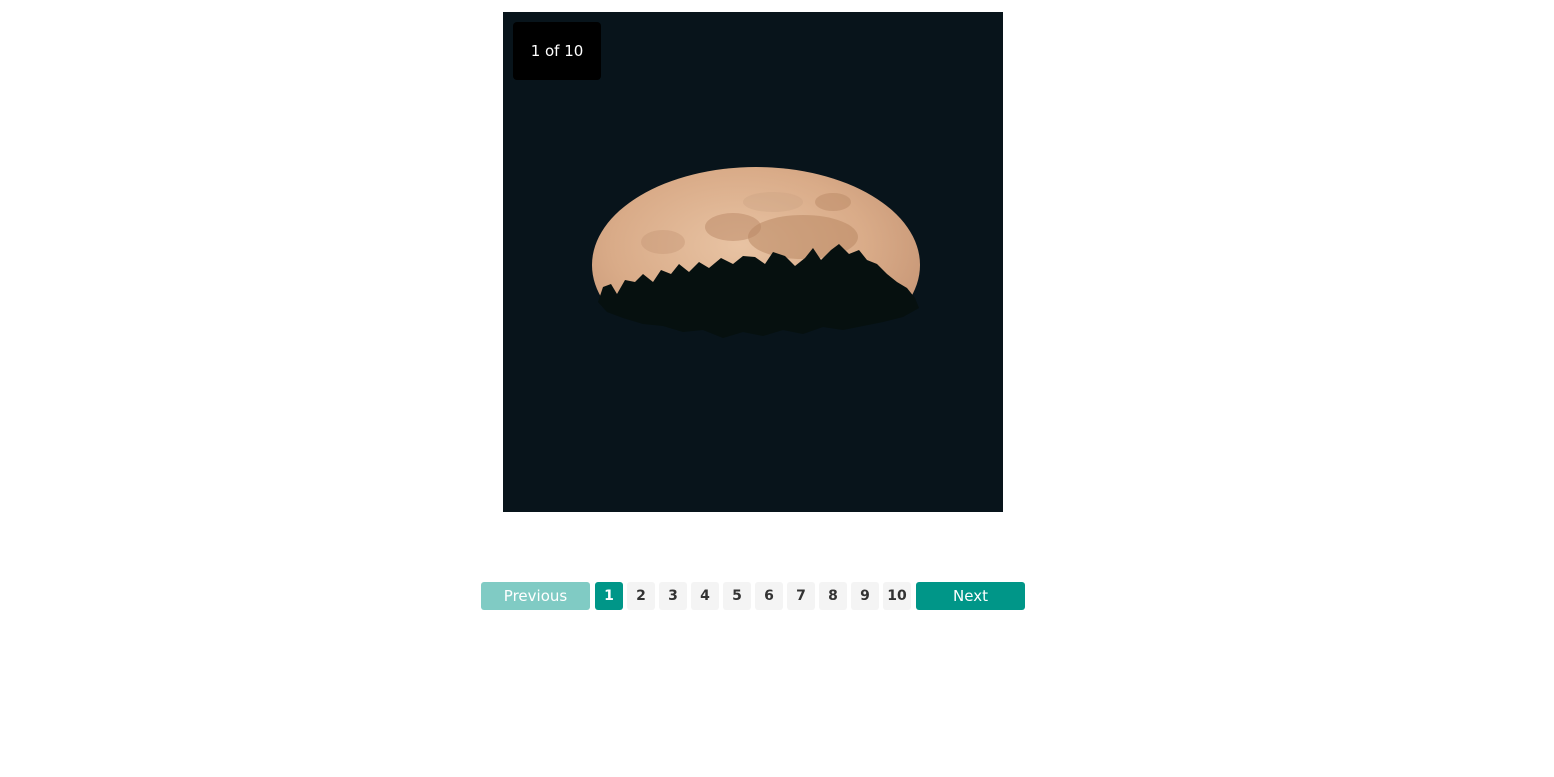 The height and width of the screenshot is (777, 1554). I want to click on page-number-2: 2, so click(641, 596).